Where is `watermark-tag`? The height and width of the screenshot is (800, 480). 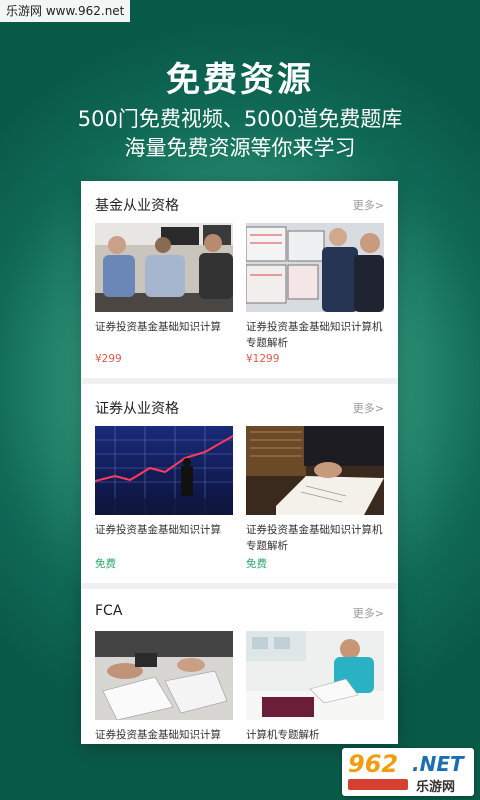 watermark-tag is located at coordinates (378, 784).